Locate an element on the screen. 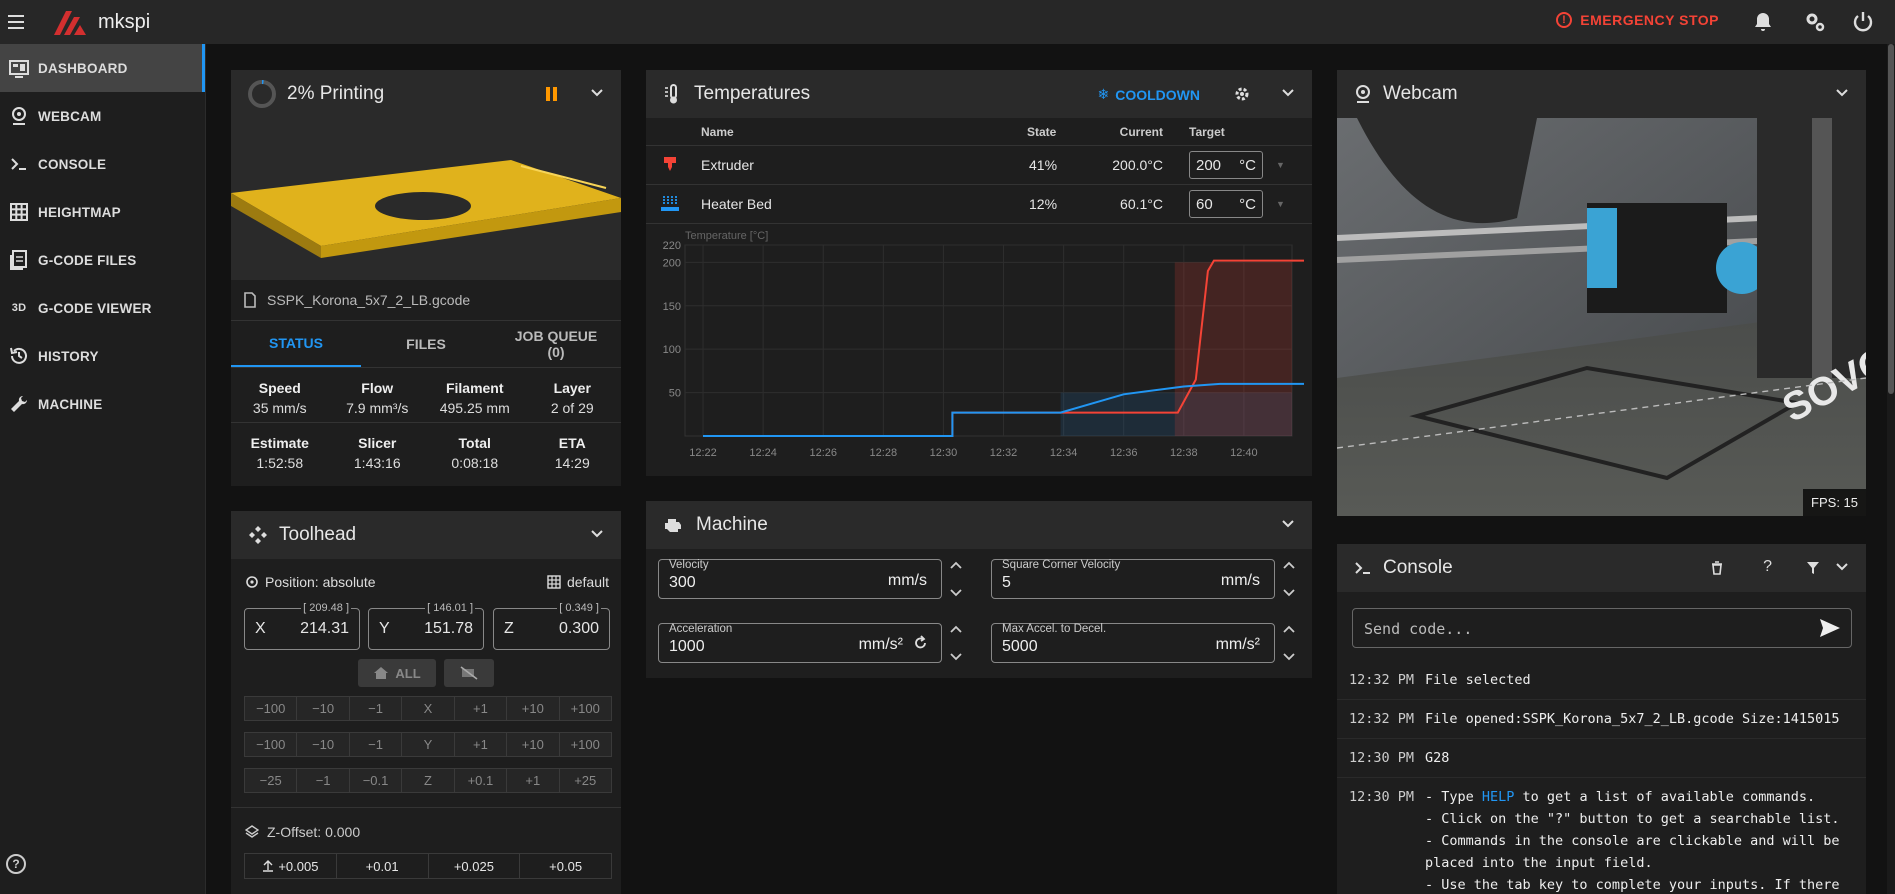 This screenshot has height=894, width=1895. home-x-button: X is located at coordinates (428, 708).